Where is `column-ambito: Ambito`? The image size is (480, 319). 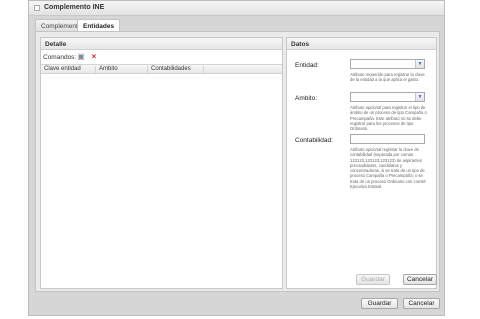 column-ambito: Ambito is located at coordinates (122, 70).